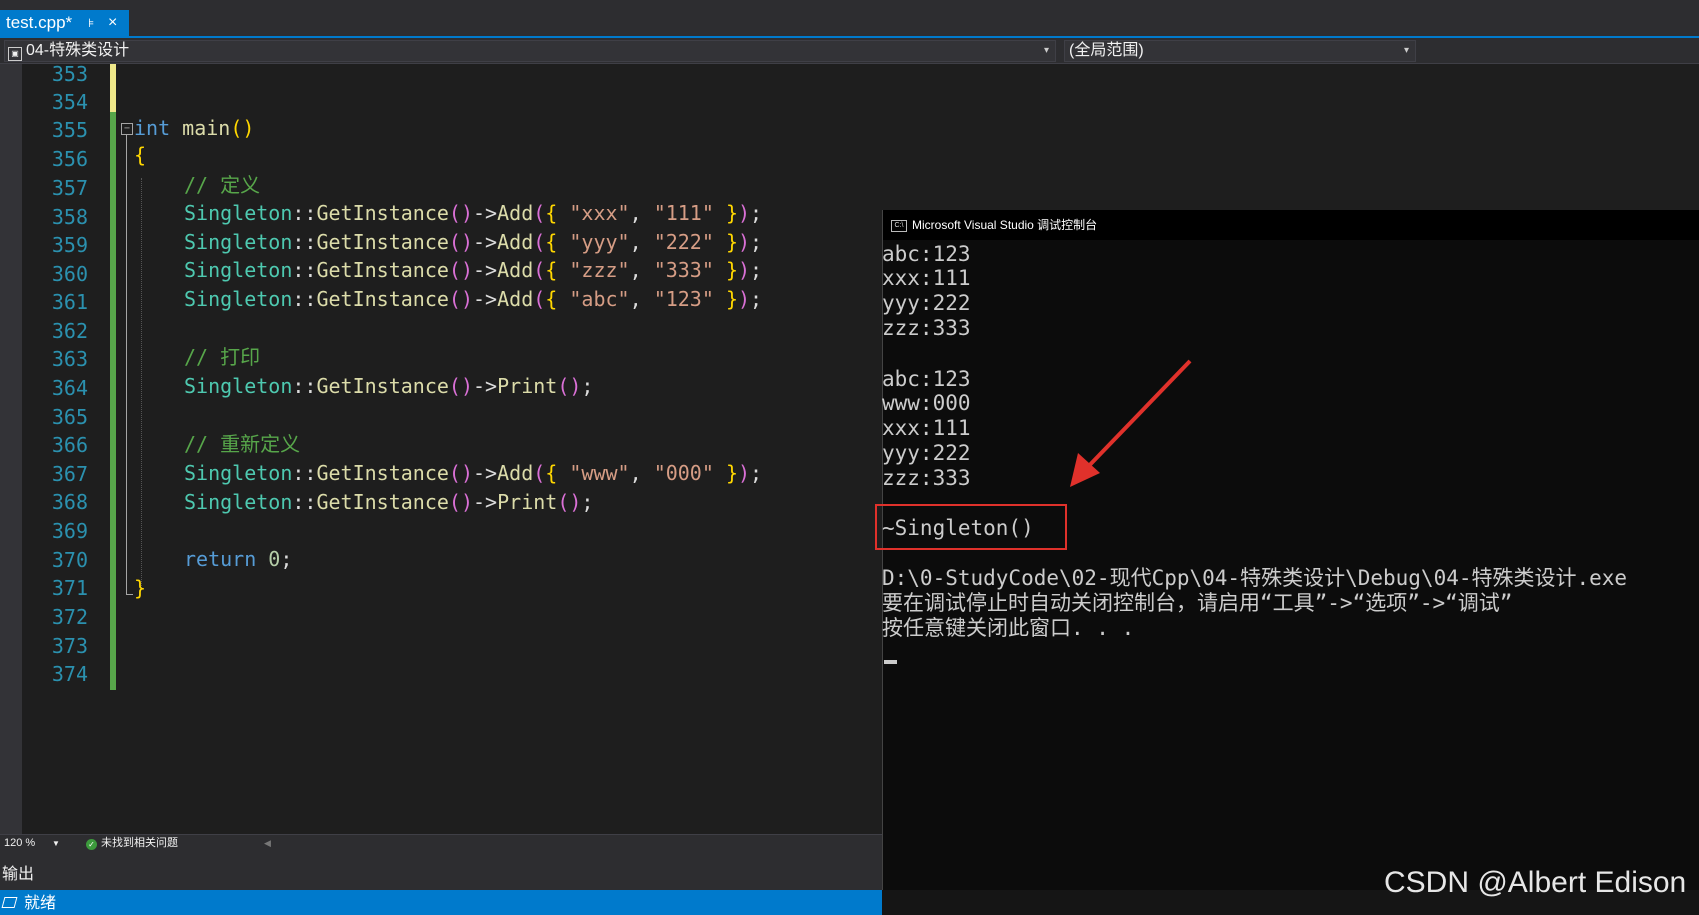  What do you see at coordinates (127, 129) in the screenshot?
I see `collapse-toggle: −` at bounding box center [127, 129].